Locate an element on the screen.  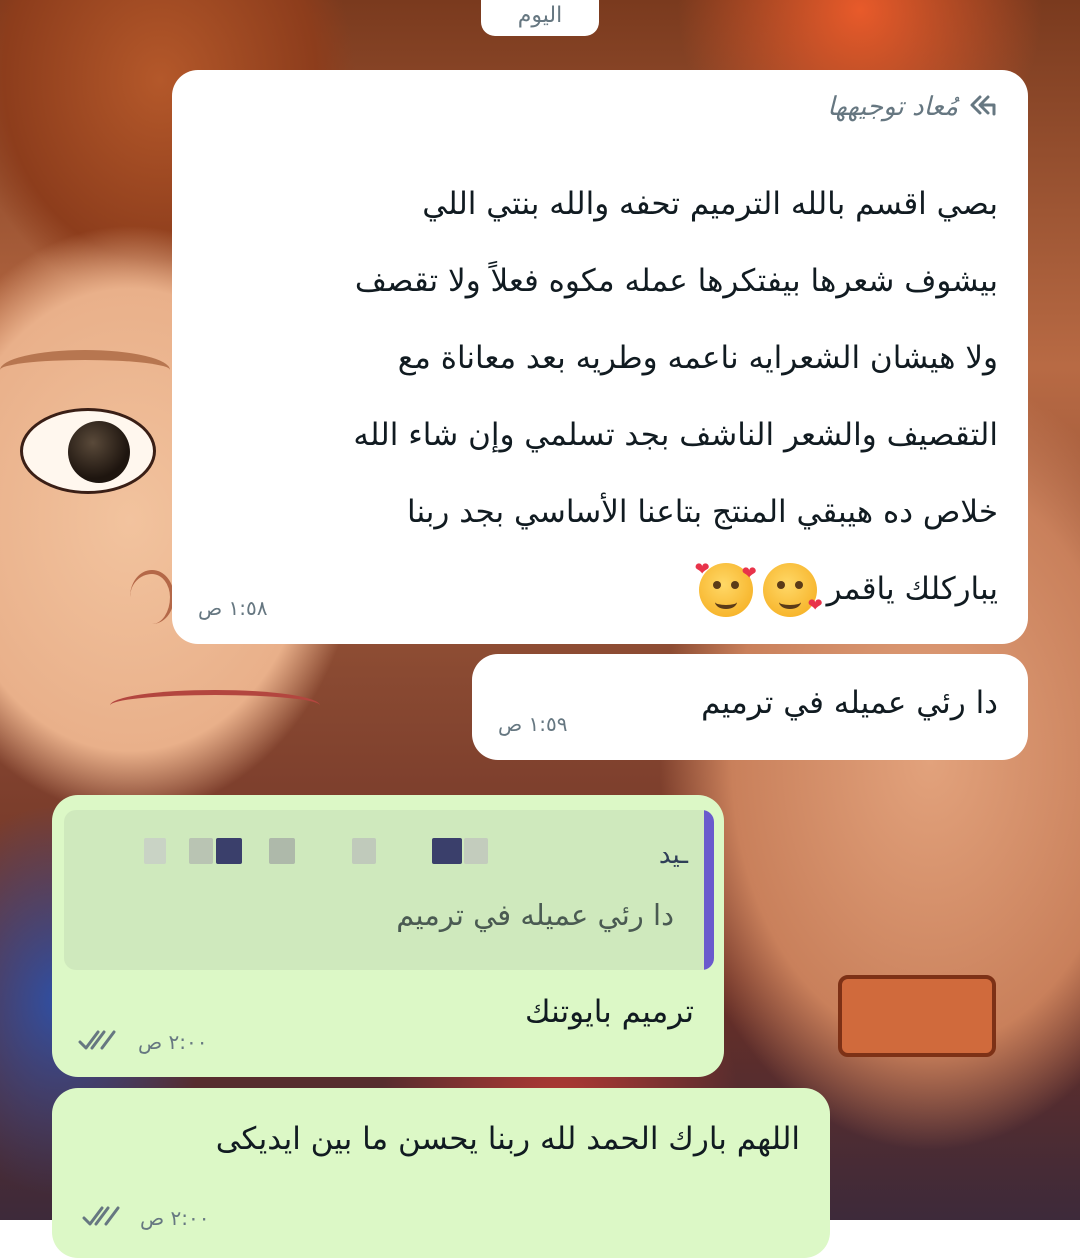
quoted-sender-name: ـيد is located at coordinates (673, 855).